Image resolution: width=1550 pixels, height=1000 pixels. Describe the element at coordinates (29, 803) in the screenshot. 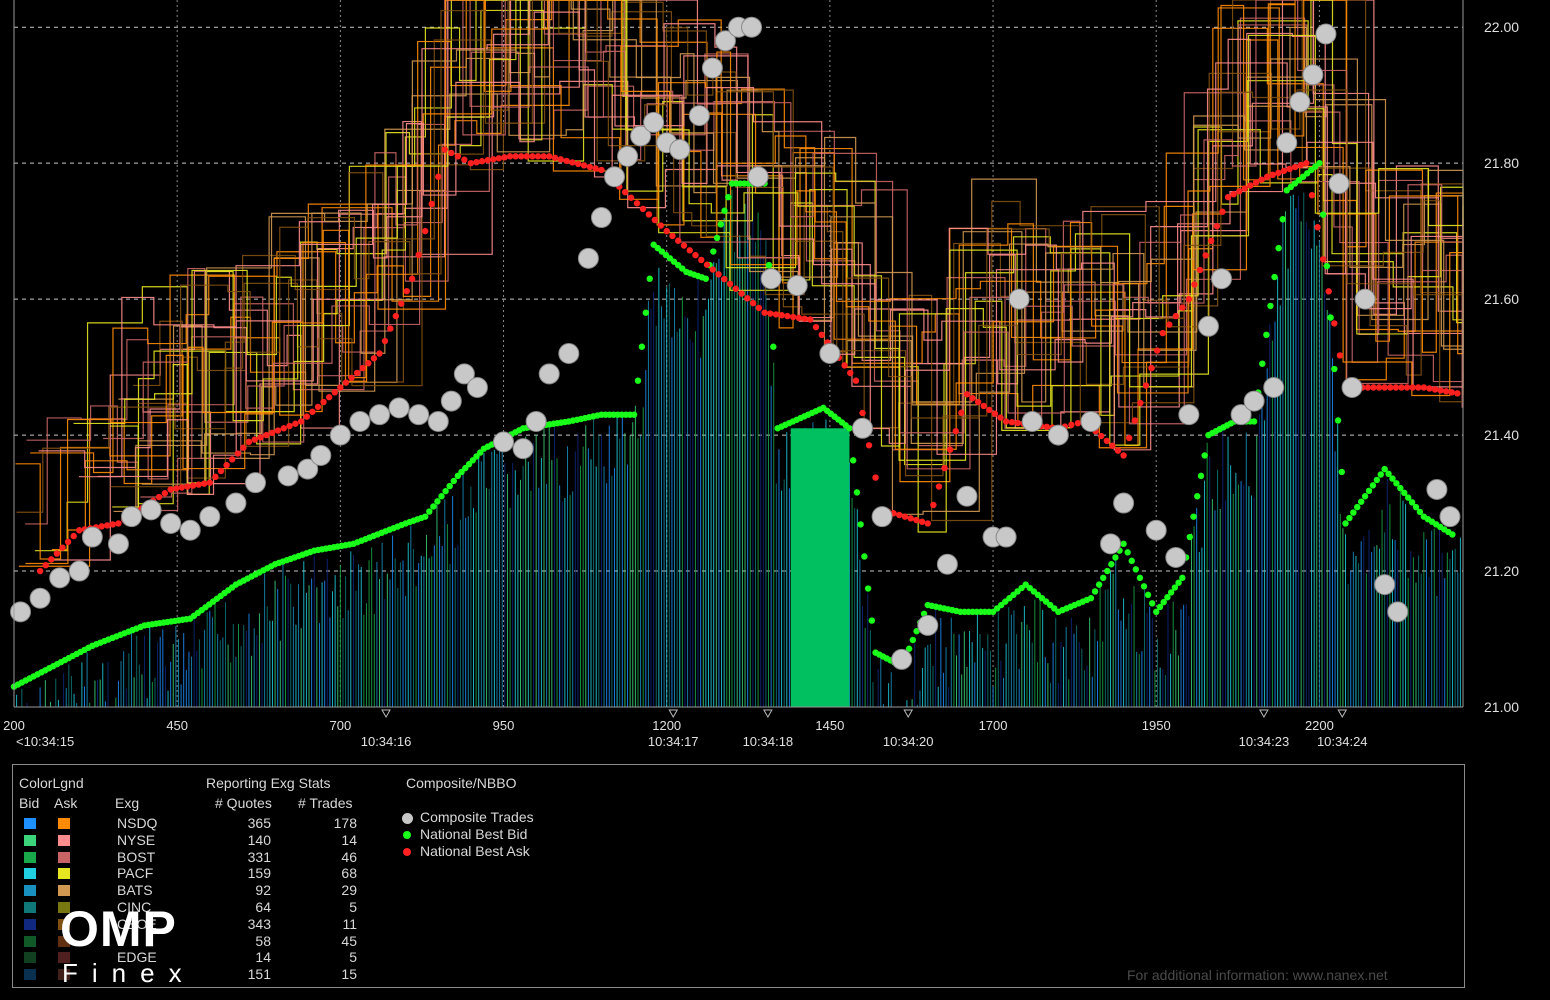

I see `bid-header: Bid` at that location.